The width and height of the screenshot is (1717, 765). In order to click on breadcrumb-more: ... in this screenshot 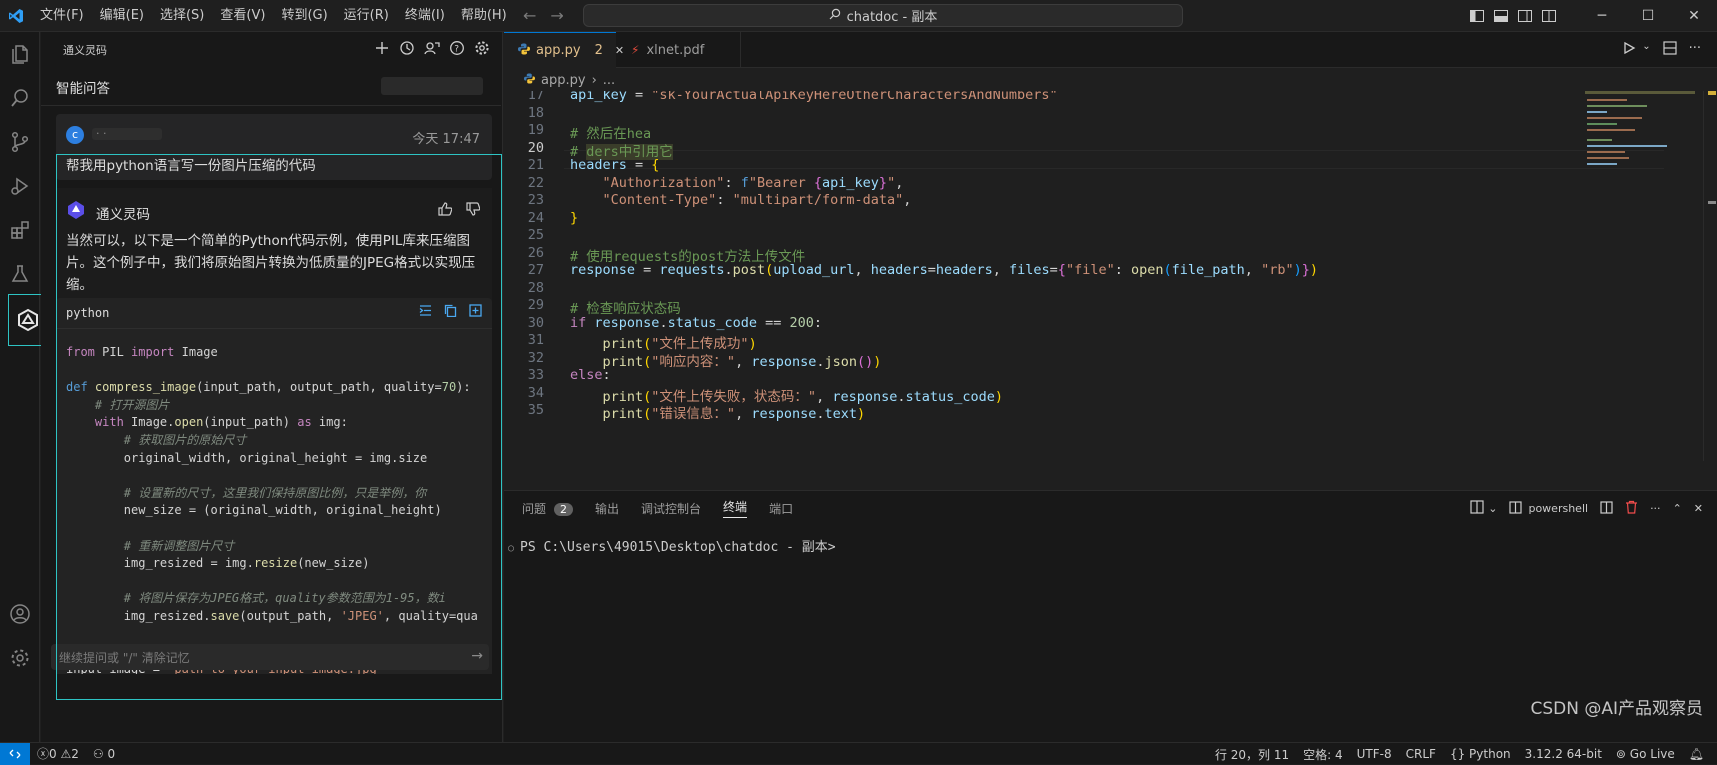, I will do `click(609, 80)`.